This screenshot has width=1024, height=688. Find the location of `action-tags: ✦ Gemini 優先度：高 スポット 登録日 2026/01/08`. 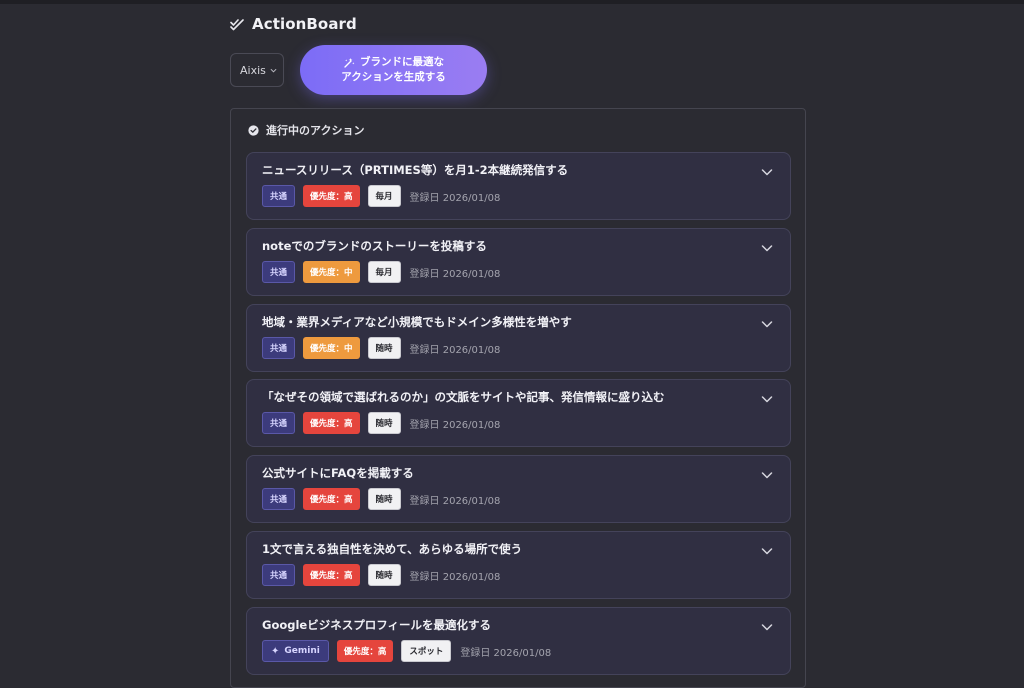

action-tags: ✦ Gemini 優先度：高 スポット 登録日 2026/01/08 is located at coordinates (406, 651).